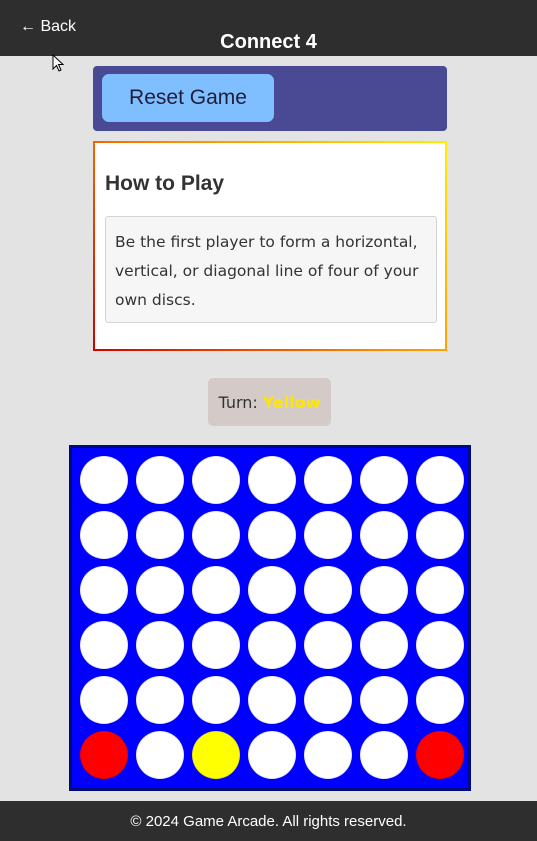 The height and width of the screenshot is (841, 537). Describe the element at coordinates (58, 63) in the screenshot. I see `mouse-cursor-icon` at that location.